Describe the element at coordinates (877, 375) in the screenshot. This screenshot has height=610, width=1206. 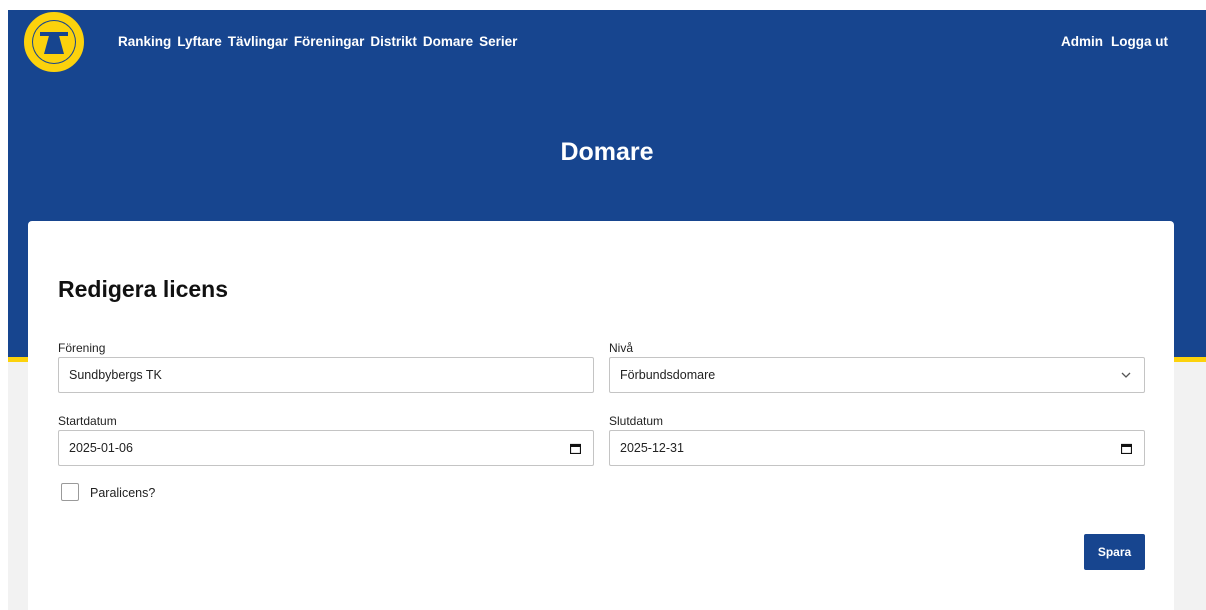
I see `niva-select: Förbundsdomare` at that location.